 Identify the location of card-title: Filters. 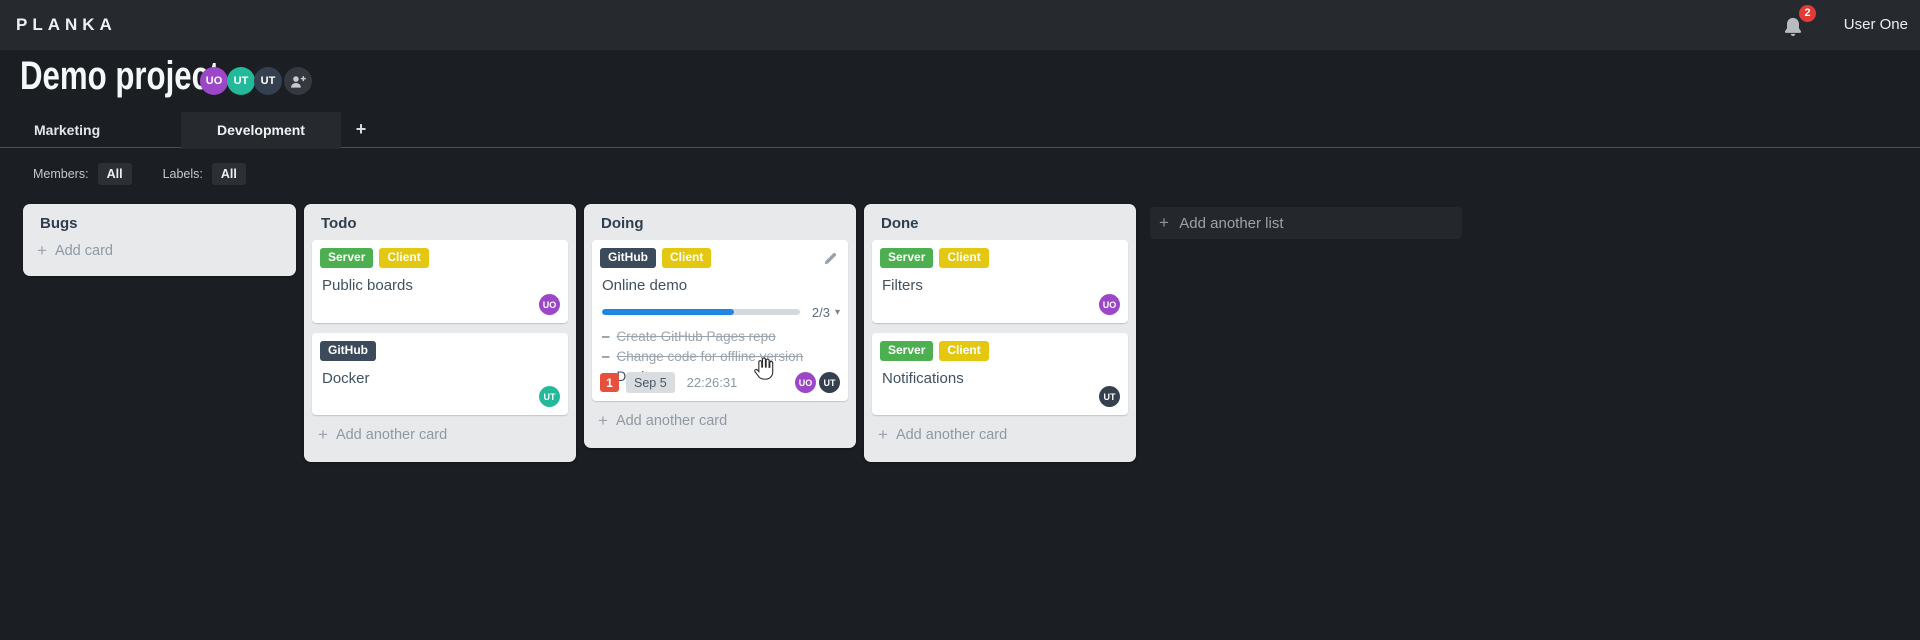
(902, 285).